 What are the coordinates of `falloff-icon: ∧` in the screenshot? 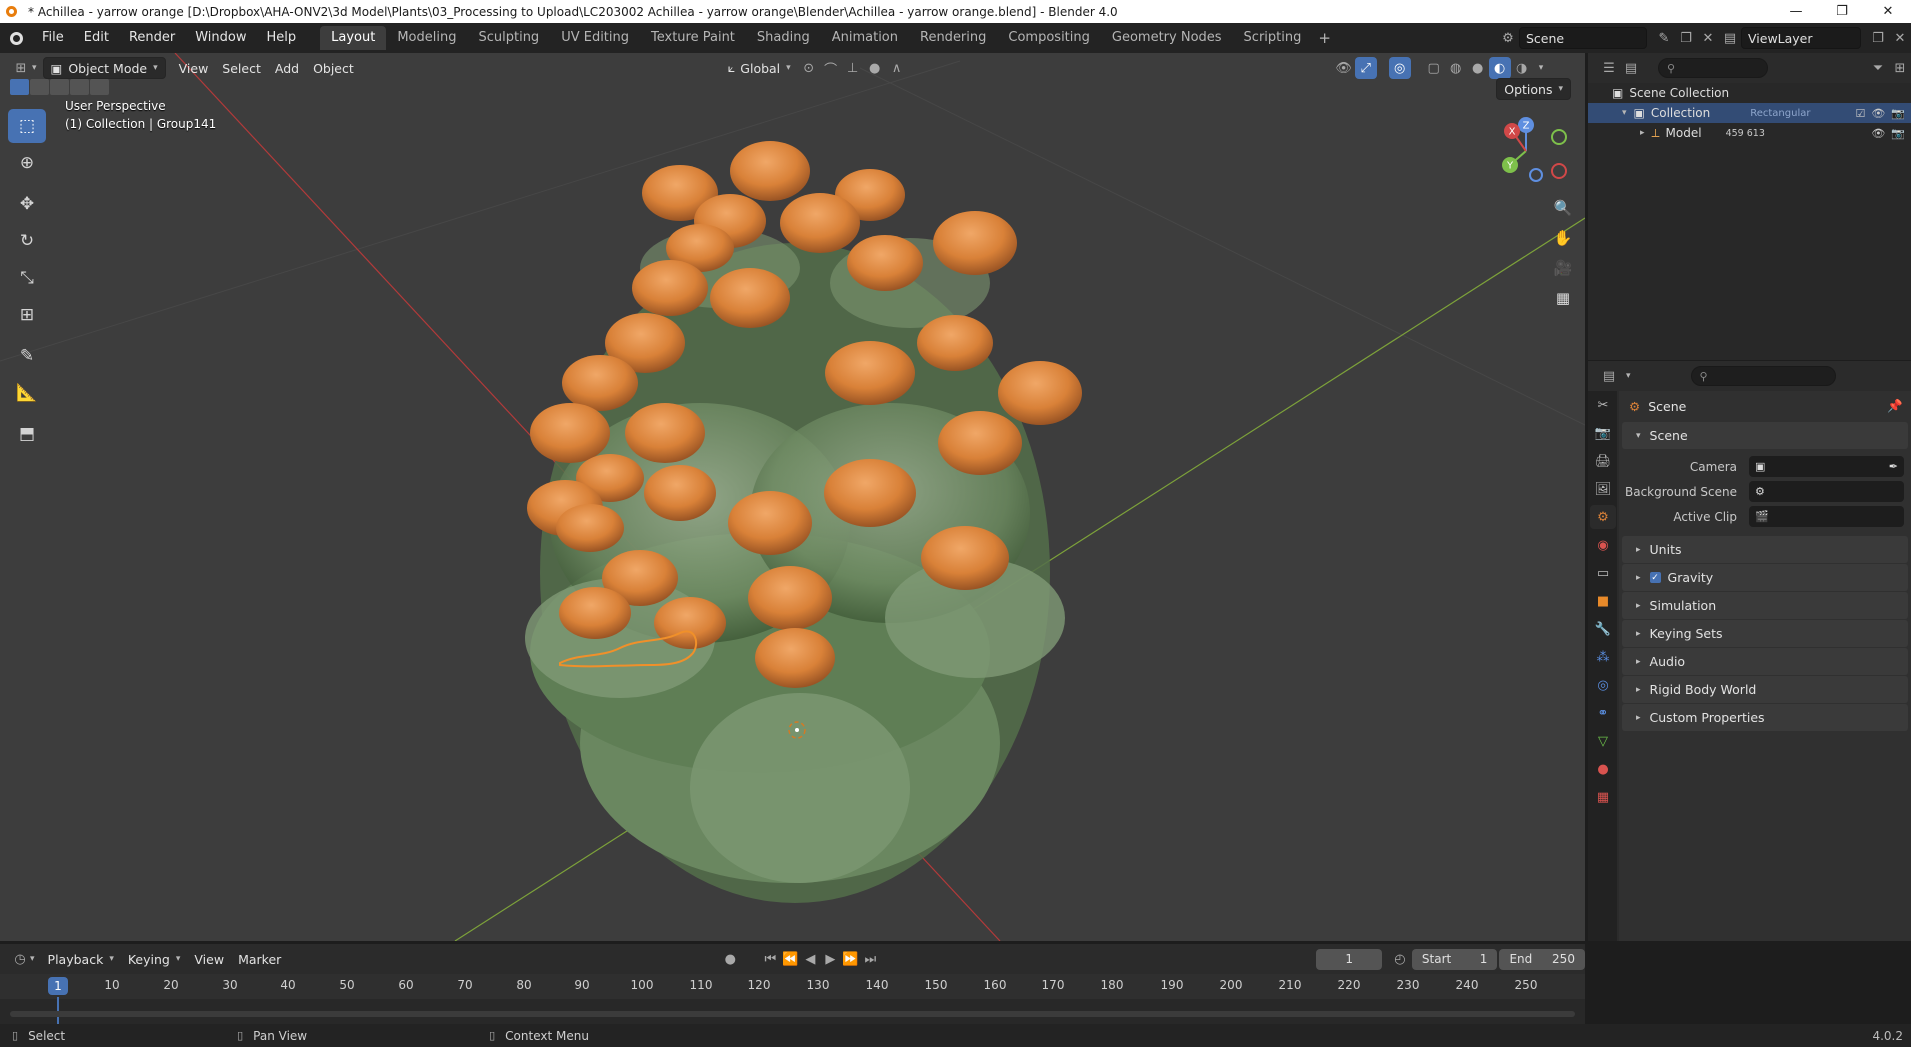 It's located at (897, 68).